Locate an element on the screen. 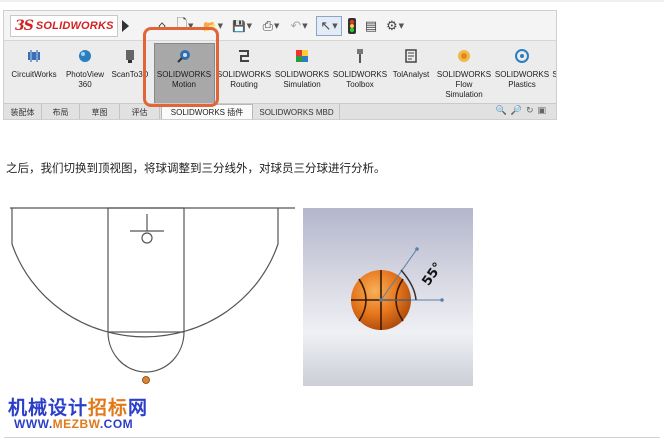  gear-icon: ⚙ ▼ is located at coordinates (395, 26).